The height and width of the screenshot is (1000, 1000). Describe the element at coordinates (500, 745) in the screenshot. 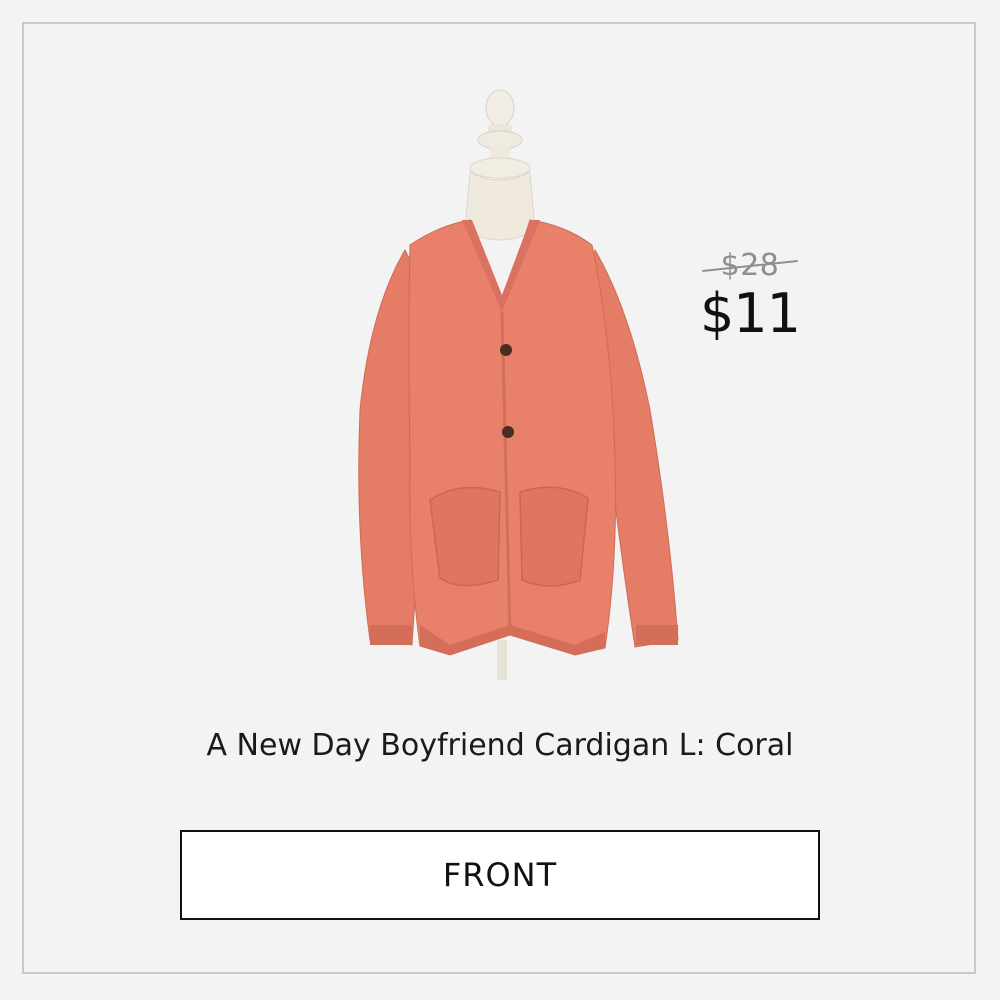

I see `product-title: A New Day Boyfriend Cardigan L: Coral` at that location.